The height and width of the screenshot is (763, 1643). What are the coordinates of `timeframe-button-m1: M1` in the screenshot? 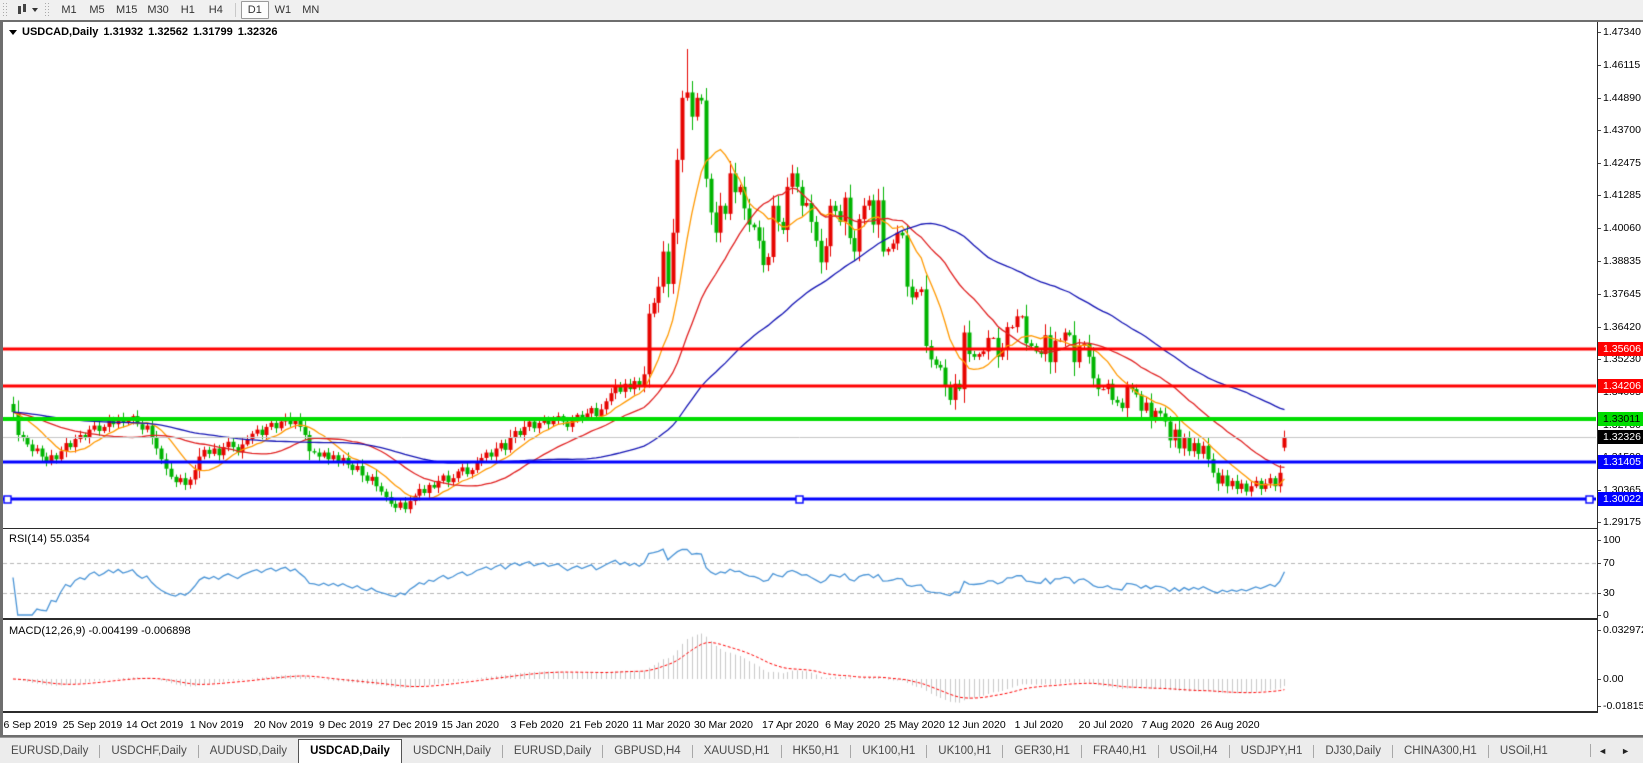 It's located at (69, 10).